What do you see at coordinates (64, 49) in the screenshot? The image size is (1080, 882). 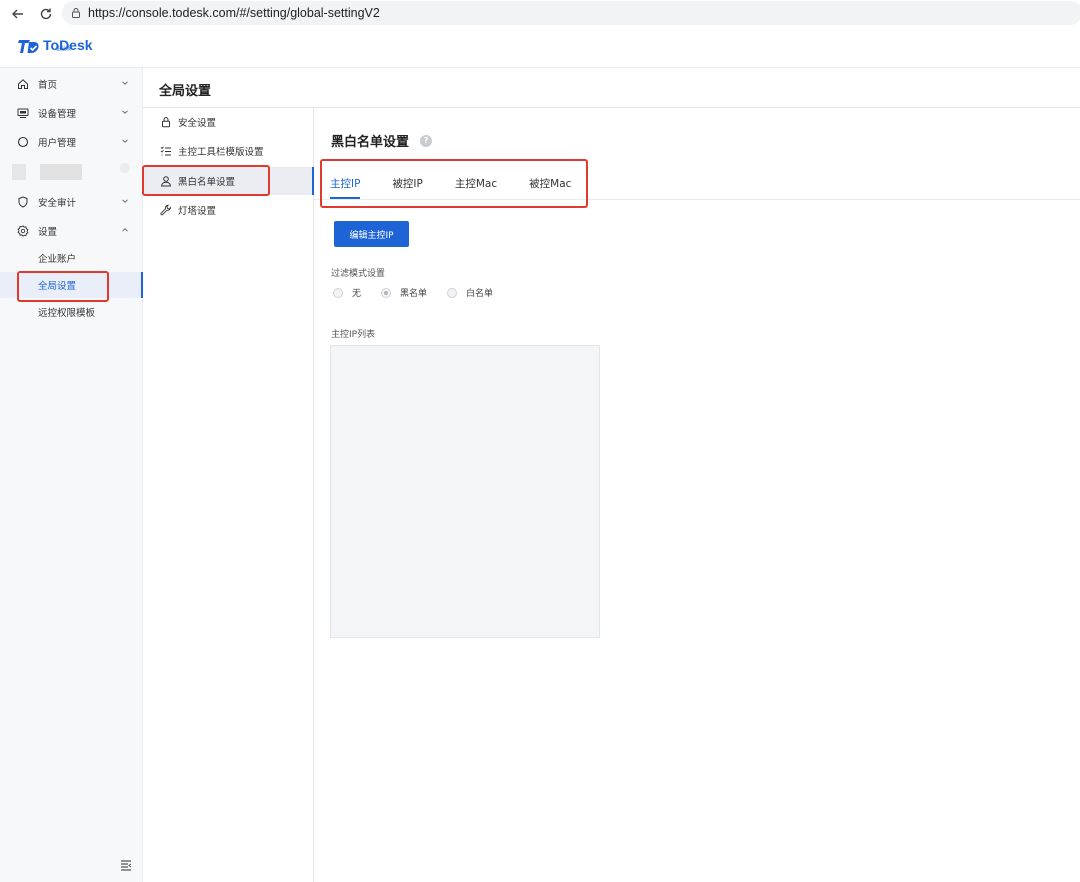 I see `logo-edition: 企业版` at bounding box center [64, 49].